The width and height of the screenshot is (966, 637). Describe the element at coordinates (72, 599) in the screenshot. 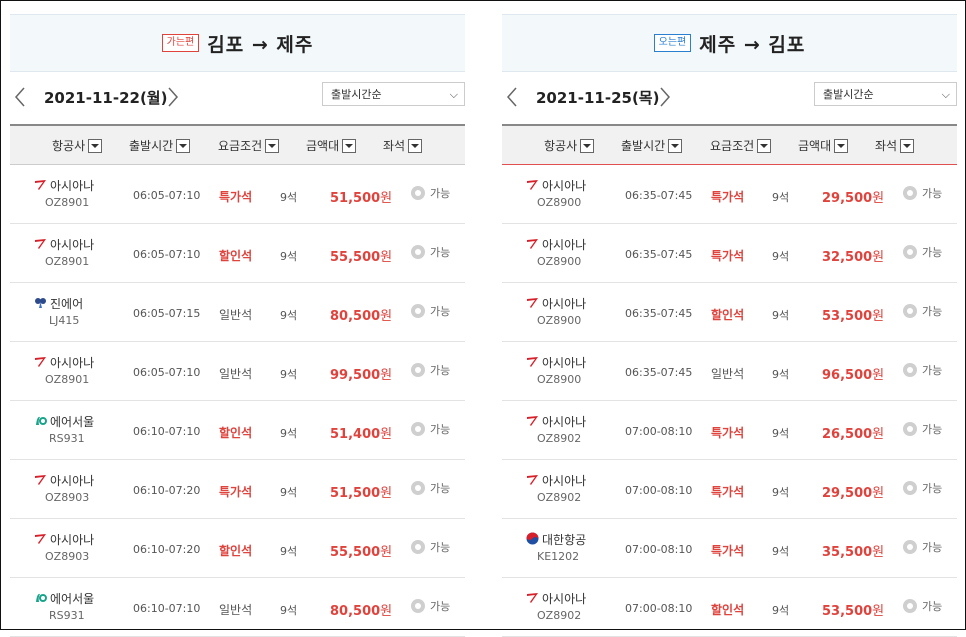

I see `airline-name: 에어서울` at that location.